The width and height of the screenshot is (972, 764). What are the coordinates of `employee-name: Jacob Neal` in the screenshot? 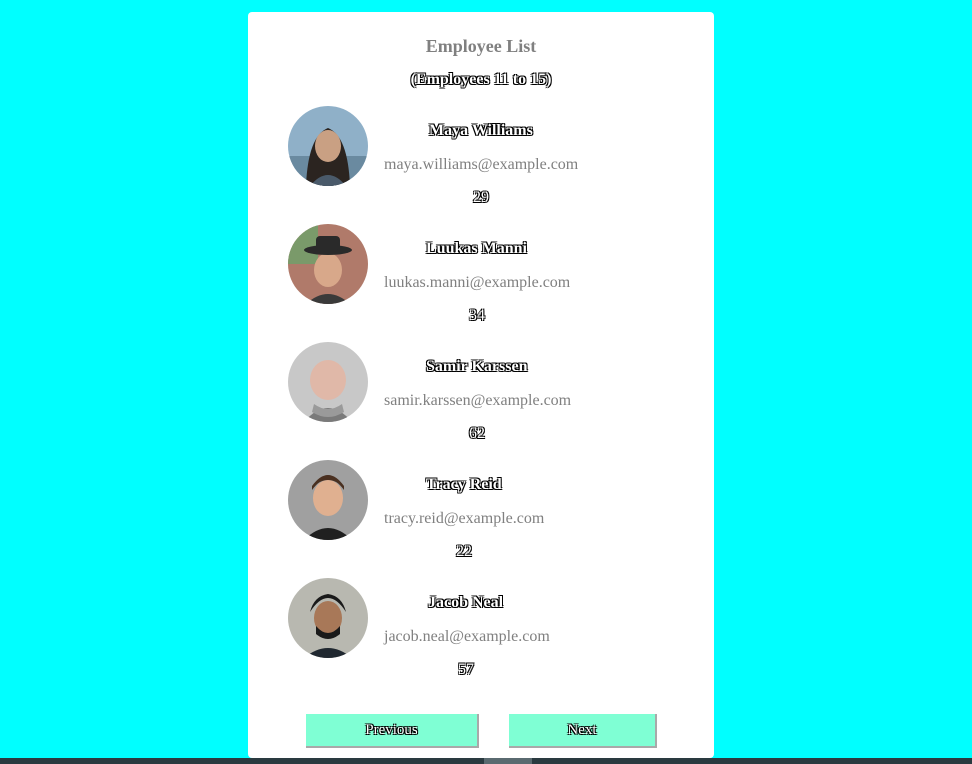 It's located at (466, 602).